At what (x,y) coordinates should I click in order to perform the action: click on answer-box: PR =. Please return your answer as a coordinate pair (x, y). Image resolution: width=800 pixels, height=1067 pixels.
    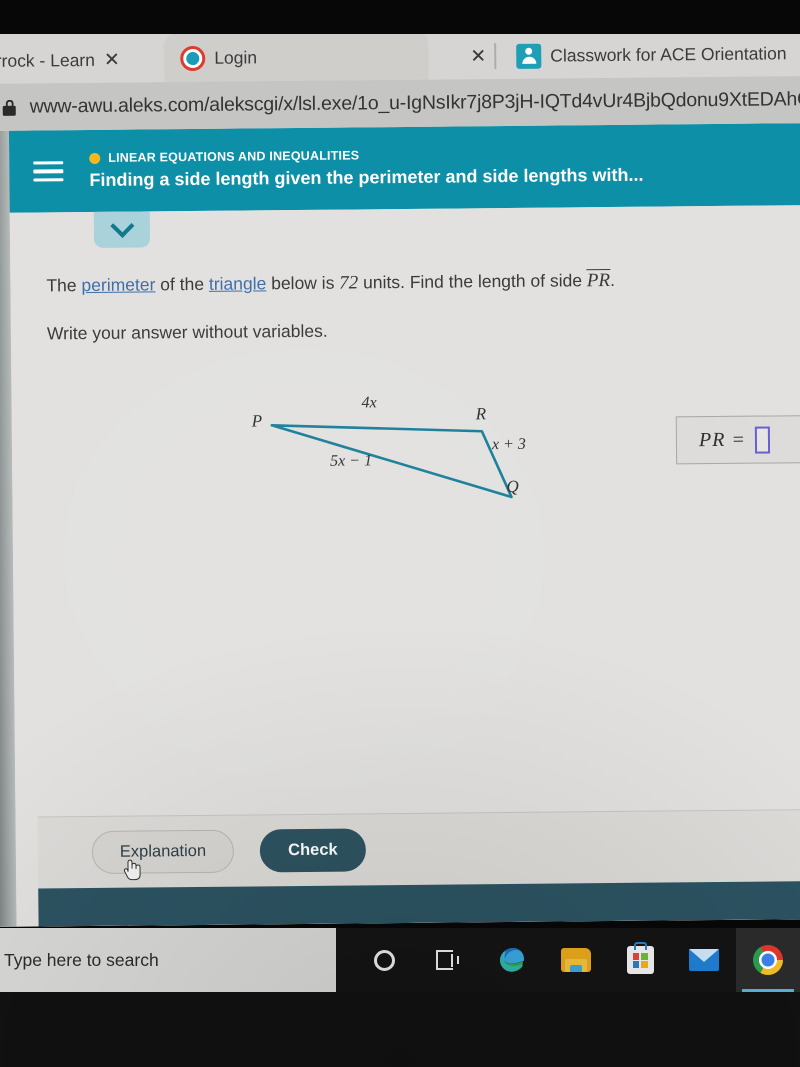
    Looking at the image, I should click on (737, 439).